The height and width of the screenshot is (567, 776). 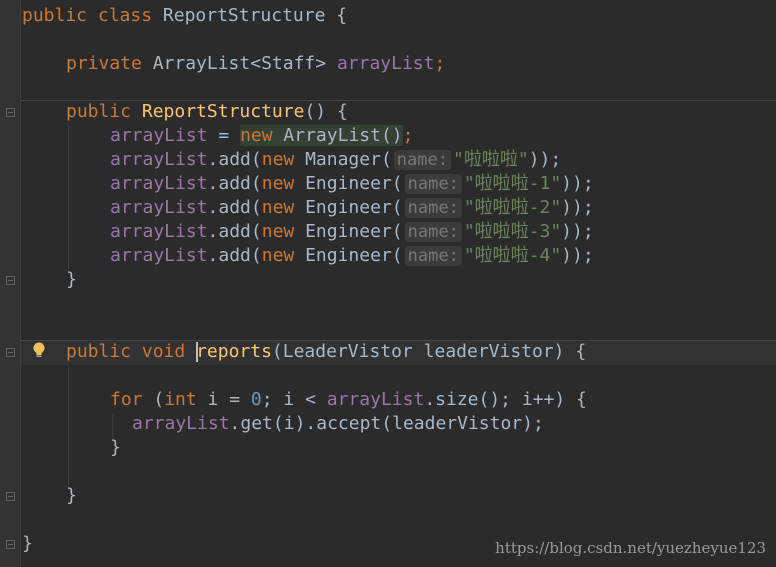 I want to click on string-literal: "啦啦啦-4", so click(x=512, y=255).